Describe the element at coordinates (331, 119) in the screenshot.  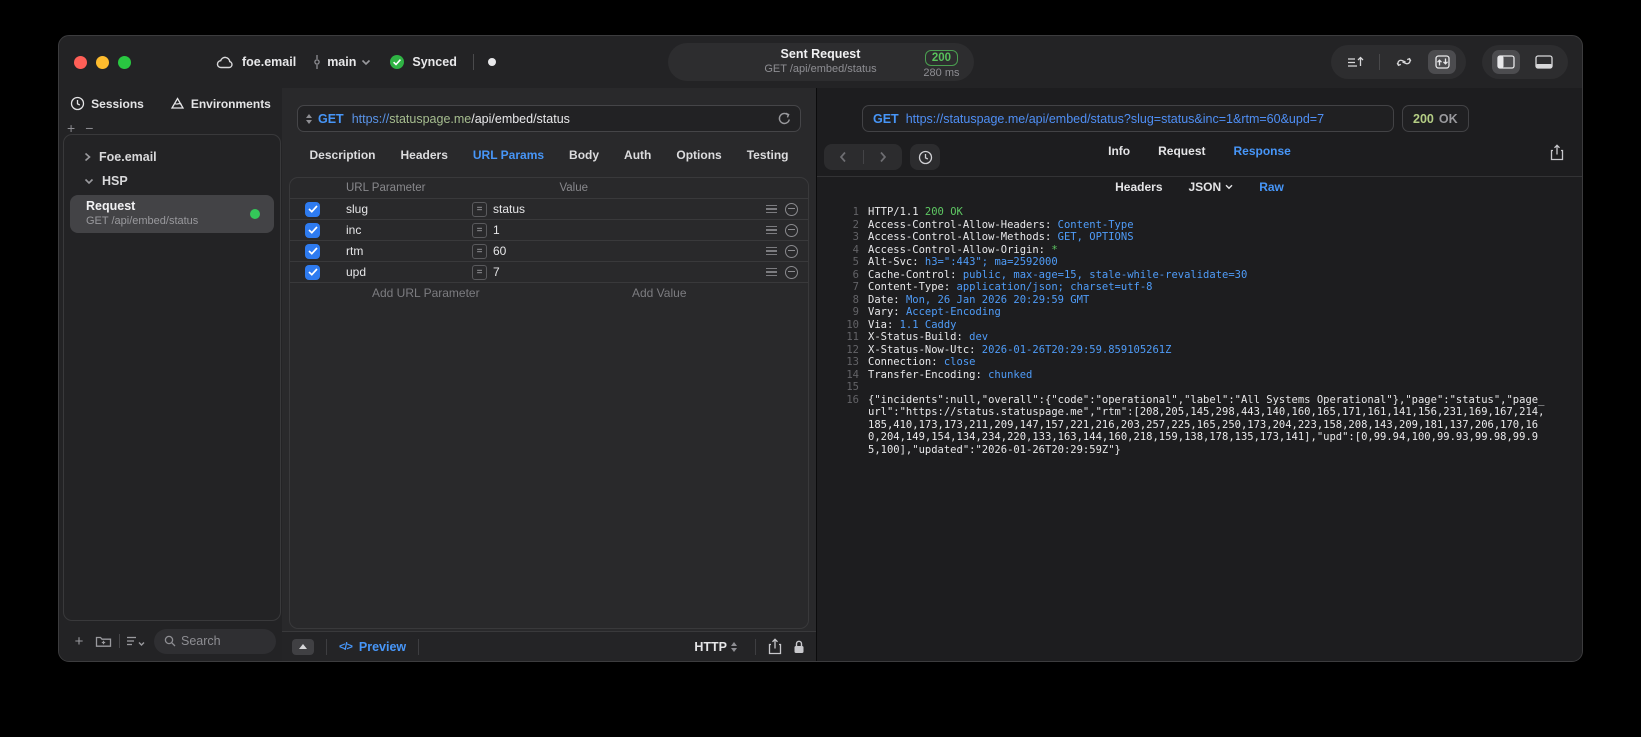
I see `method-label: GET` at that location.